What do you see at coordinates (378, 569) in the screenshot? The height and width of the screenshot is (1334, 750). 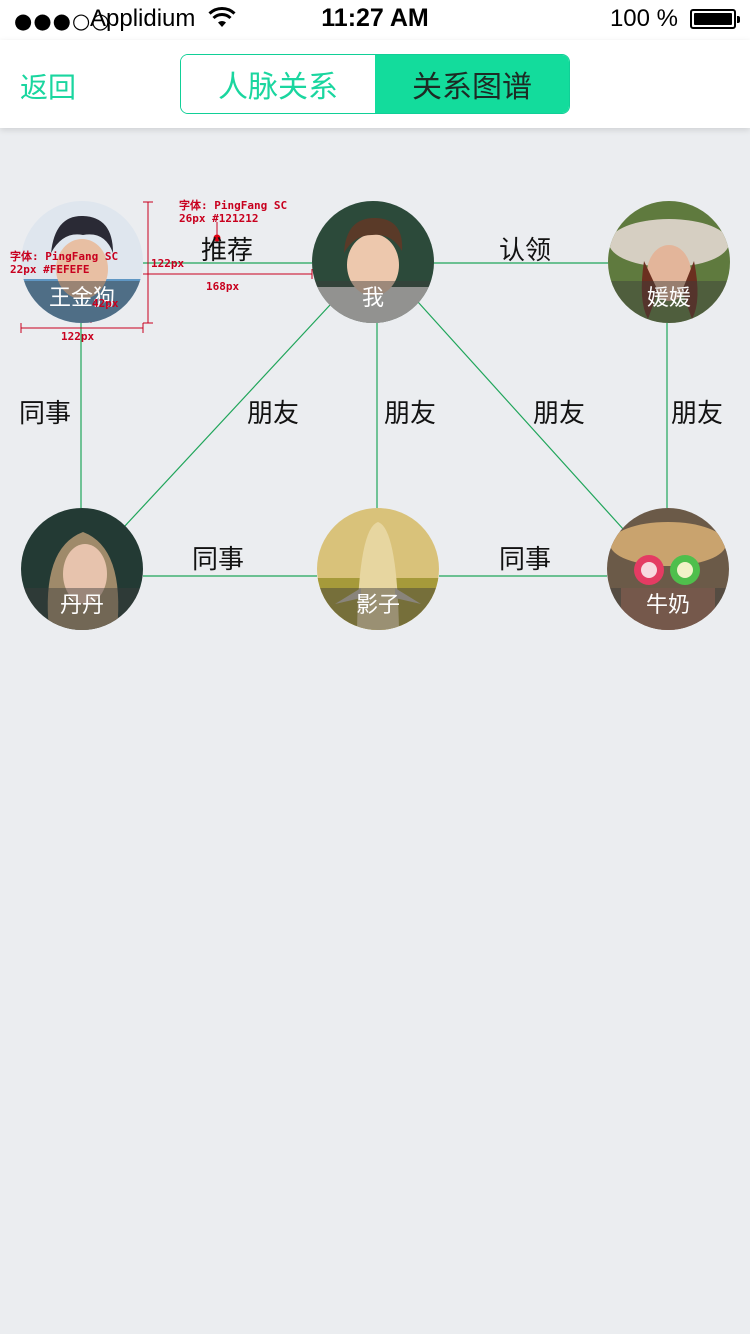 I see `person-node-yingzi: 影子` at bounding box center [378, 569].